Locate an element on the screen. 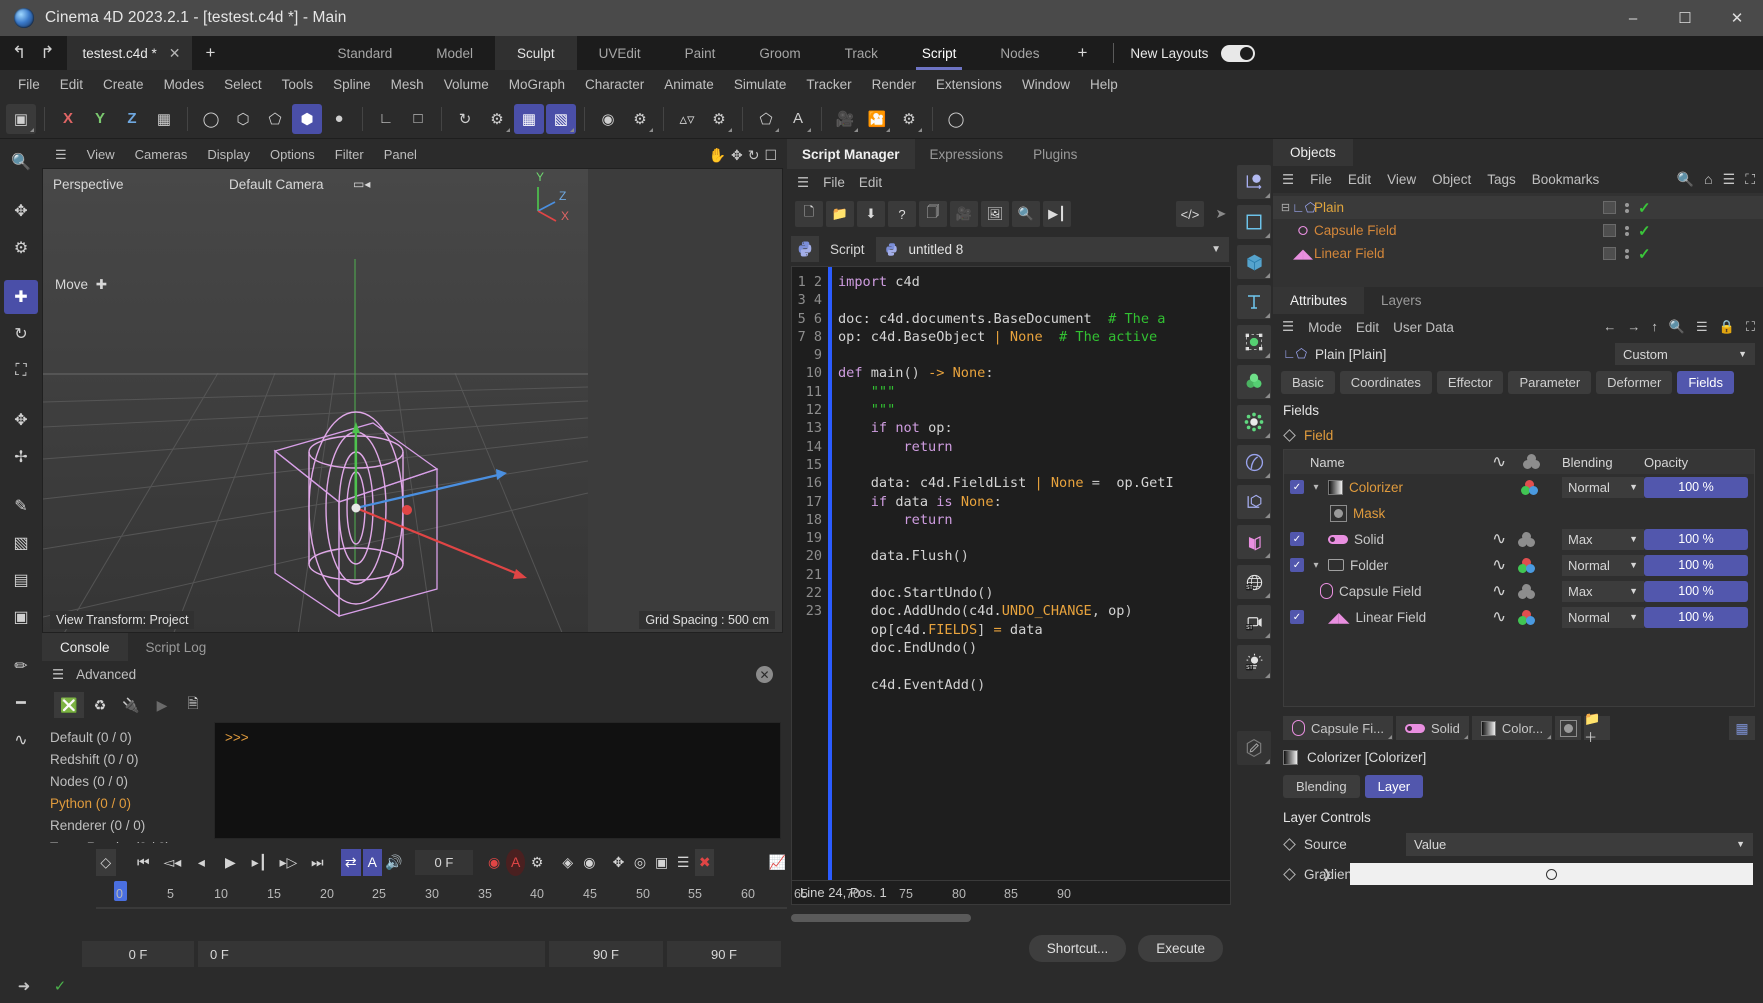 The width and height of the screenshot is (1763, 1003). current-frame-field: 0 F is located at coordinates (444, 862).